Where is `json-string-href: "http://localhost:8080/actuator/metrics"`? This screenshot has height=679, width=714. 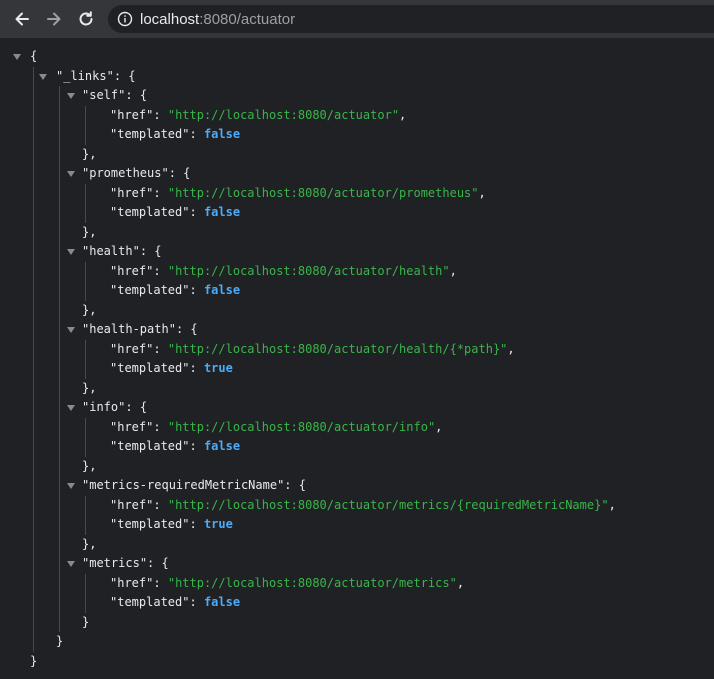
json-string-href: "http://localhost:8080/actuator/metrics" is located at coordinates (312, 582).